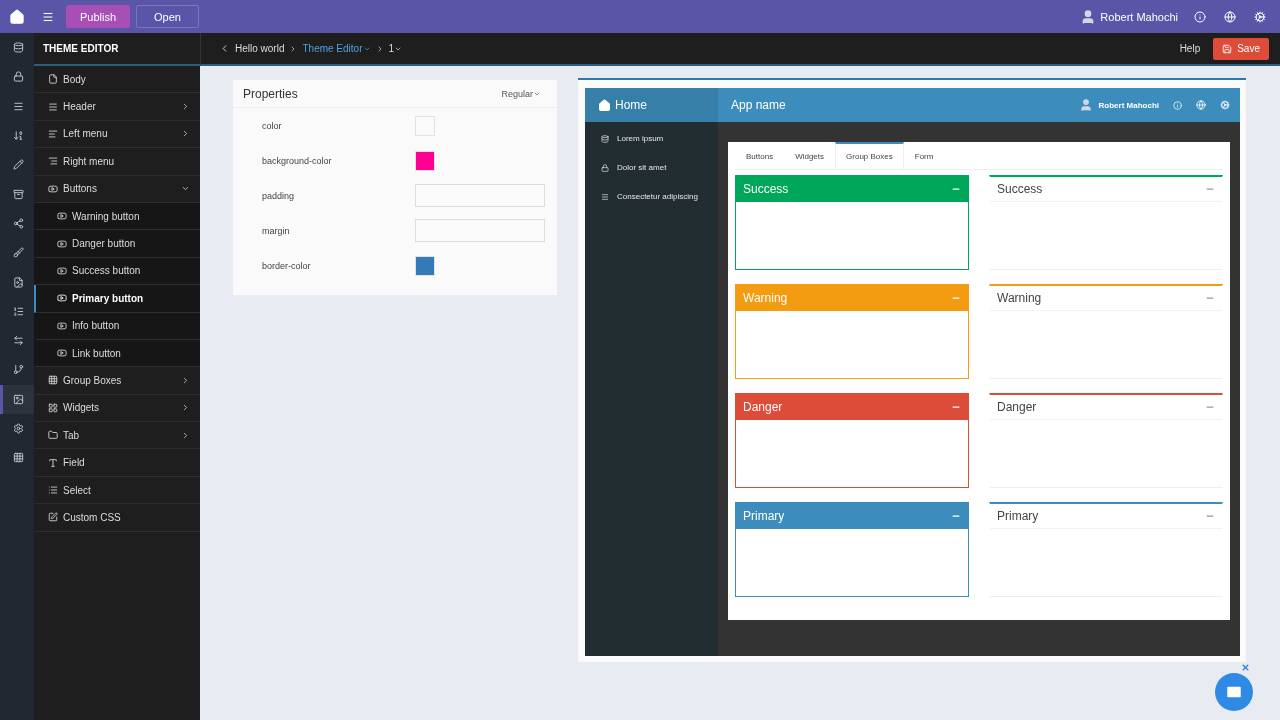 This screenshot has height=720, width=1280. I want to click on pencil-icon, so click(18, 165).